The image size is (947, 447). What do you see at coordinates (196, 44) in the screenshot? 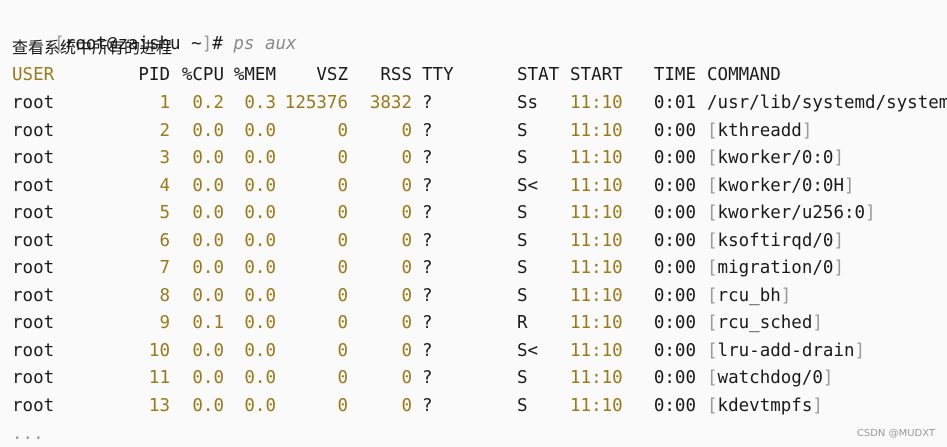
I see `prompt-cwd: ~` at bounding box center [196, 44].